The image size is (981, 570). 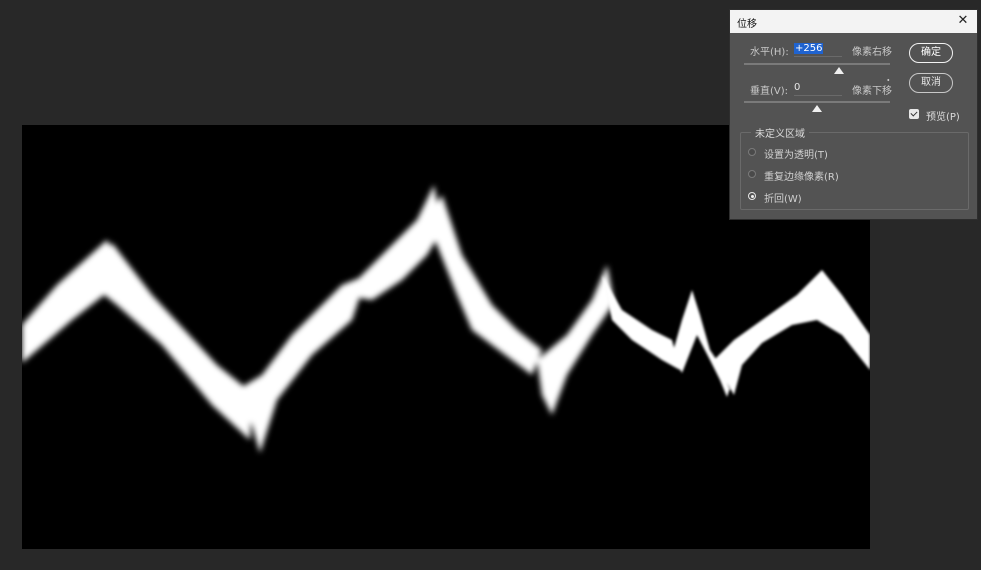 What do you see at coordinates (769, 91) in the screenshot?
I see `vertical-label: 垂直(V):` at bounding box center [769, 91].